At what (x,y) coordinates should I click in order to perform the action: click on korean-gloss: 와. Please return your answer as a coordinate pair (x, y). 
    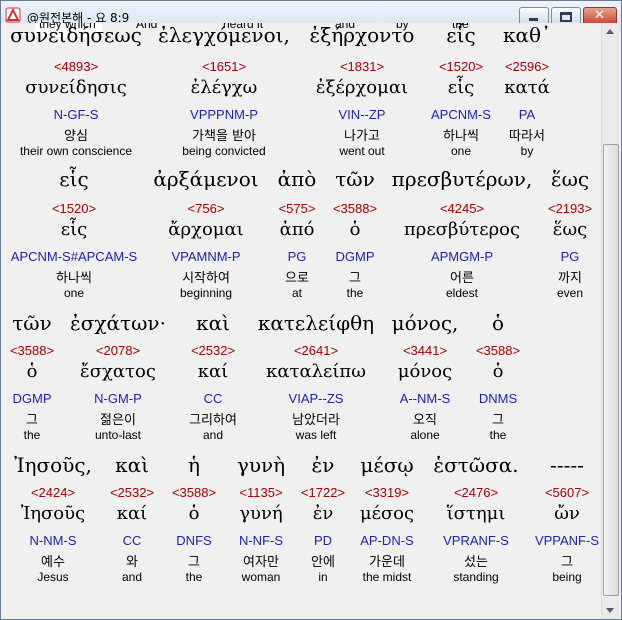
    Looking at the image, I should click on (132, 562).